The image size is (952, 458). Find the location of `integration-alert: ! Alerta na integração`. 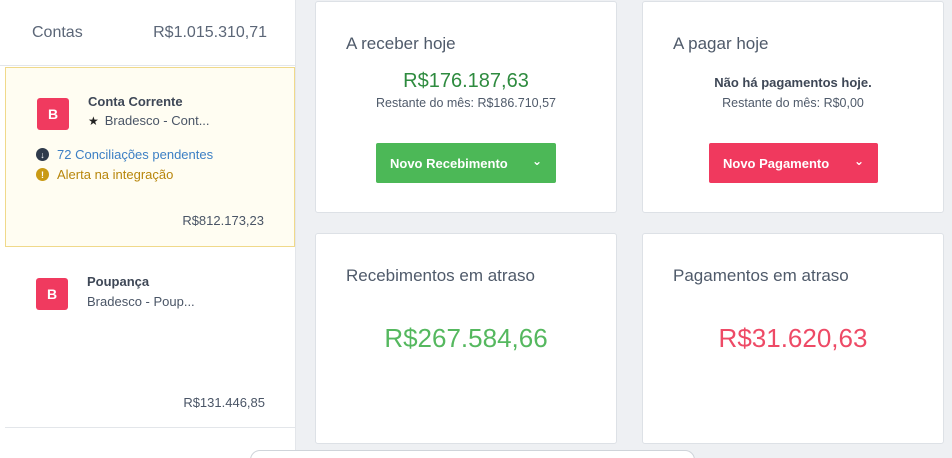

integration-alert: ! Alerta na integração is located at coordinates (104, 174).